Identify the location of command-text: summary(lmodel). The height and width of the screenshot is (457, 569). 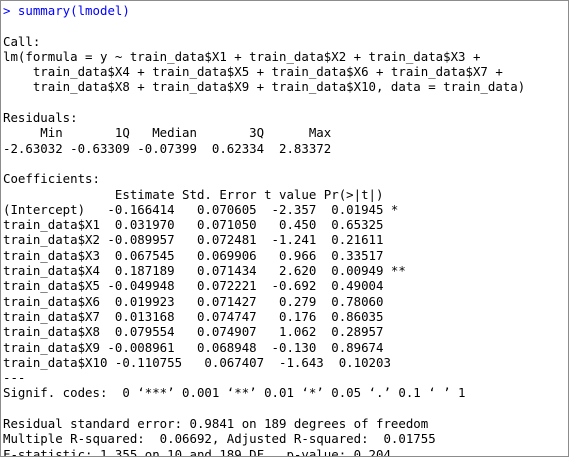
(73, 10).